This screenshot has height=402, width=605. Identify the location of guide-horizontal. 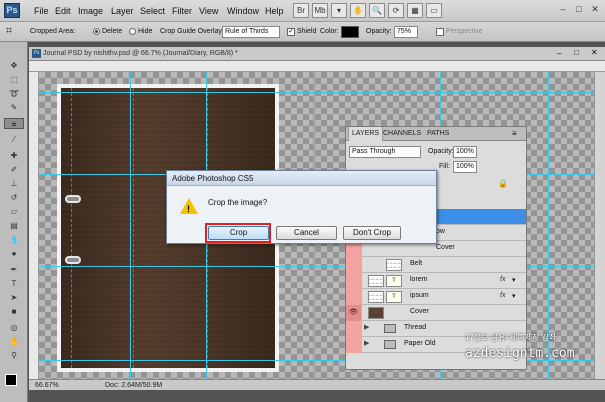
(316, 92).